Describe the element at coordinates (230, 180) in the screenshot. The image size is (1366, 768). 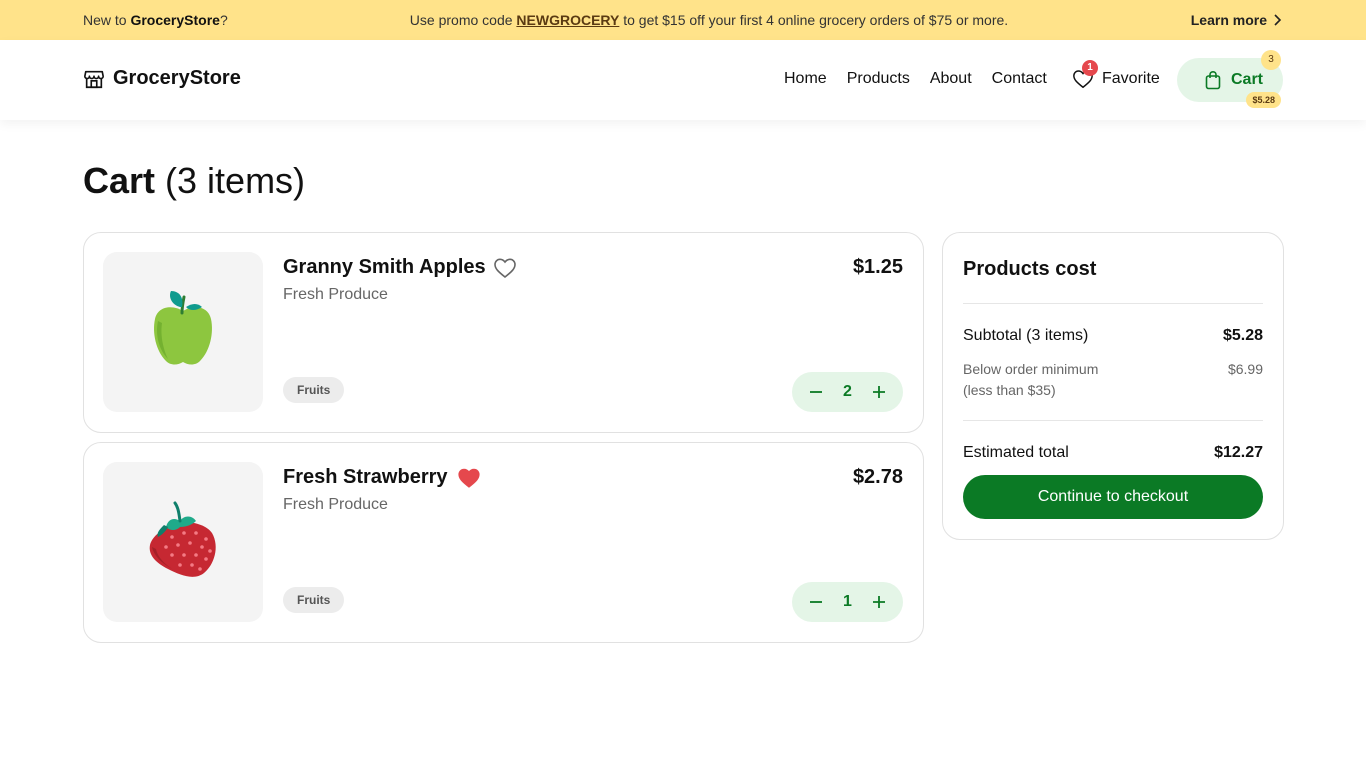
I see `page-title-count: (3 items)` at that location.